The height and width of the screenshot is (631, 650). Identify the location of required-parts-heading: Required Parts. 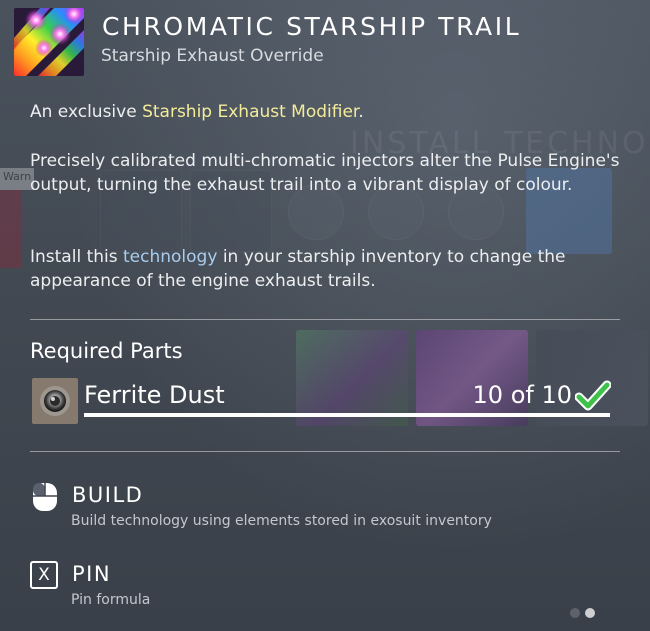
(106, 351).